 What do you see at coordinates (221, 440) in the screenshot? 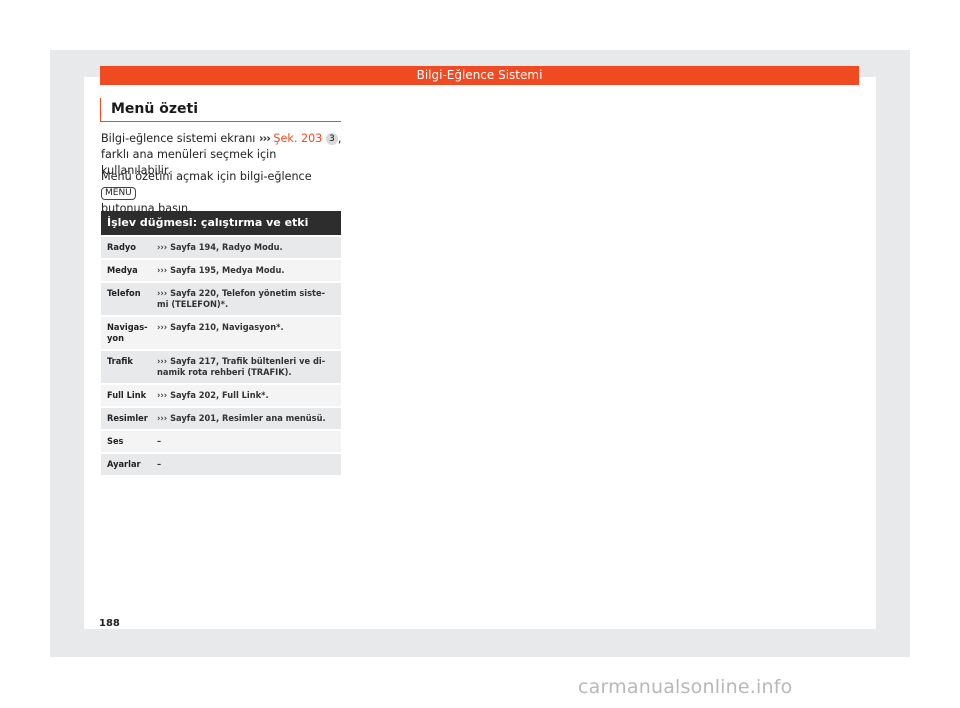
I see `table-row: Ses –` at bounding box center [221, 440].